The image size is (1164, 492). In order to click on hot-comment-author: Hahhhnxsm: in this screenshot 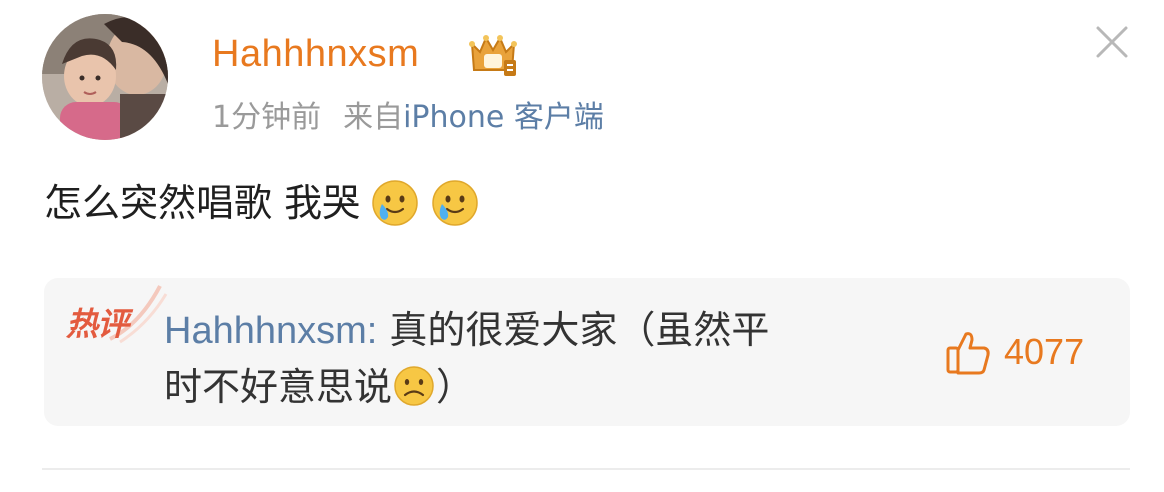, I will do `click(270, 331)`.